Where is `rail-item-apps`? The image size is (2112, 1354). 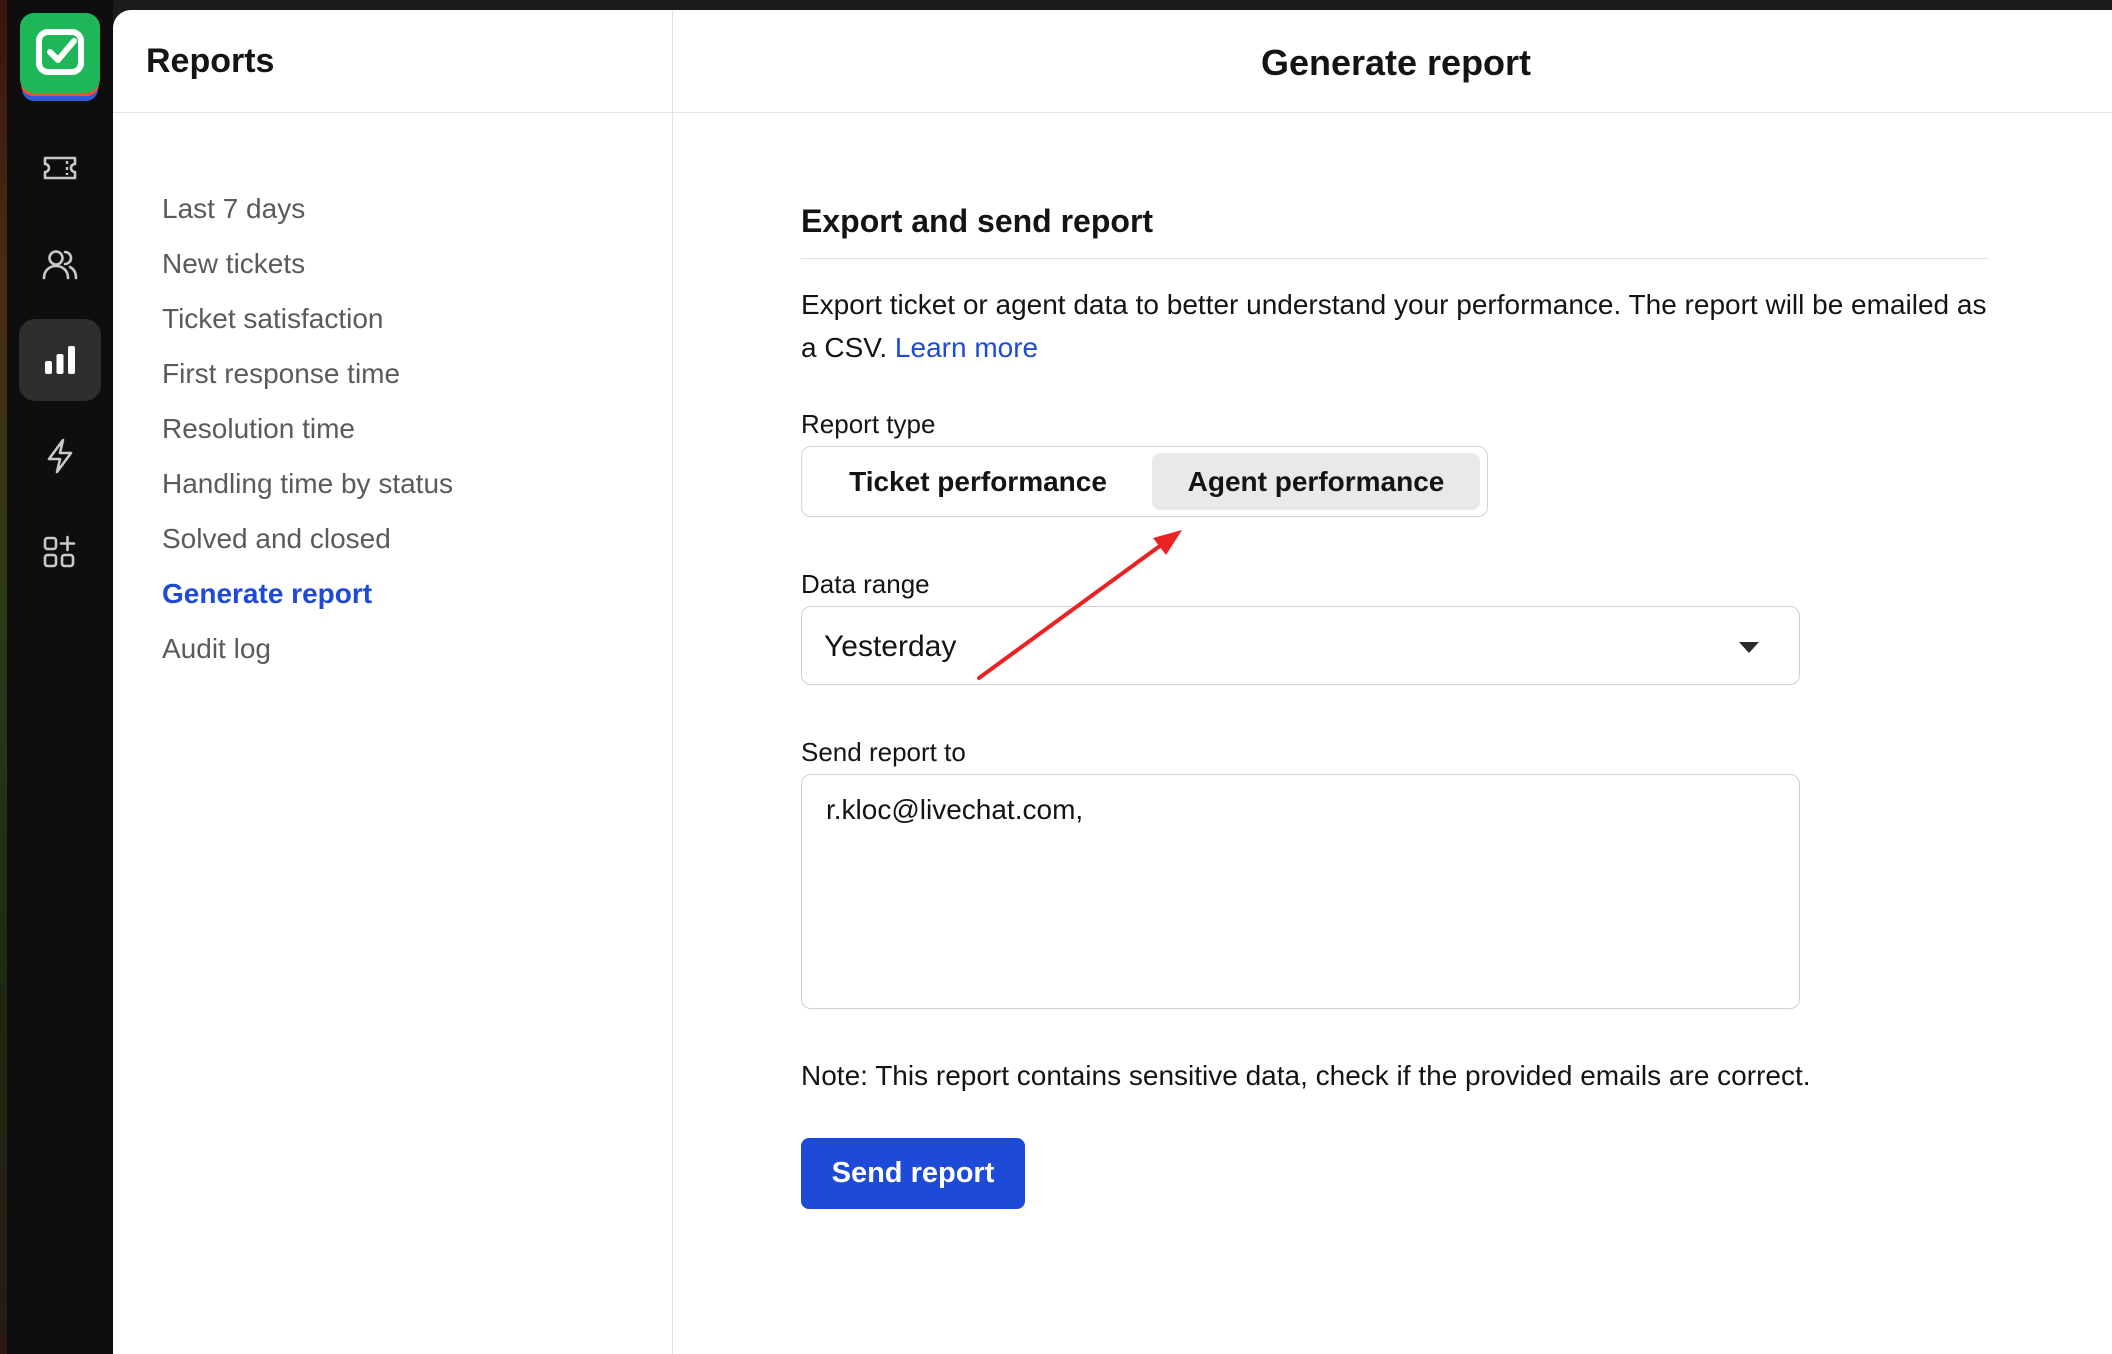
rail-item-apps is located at coordinates (60, 552).